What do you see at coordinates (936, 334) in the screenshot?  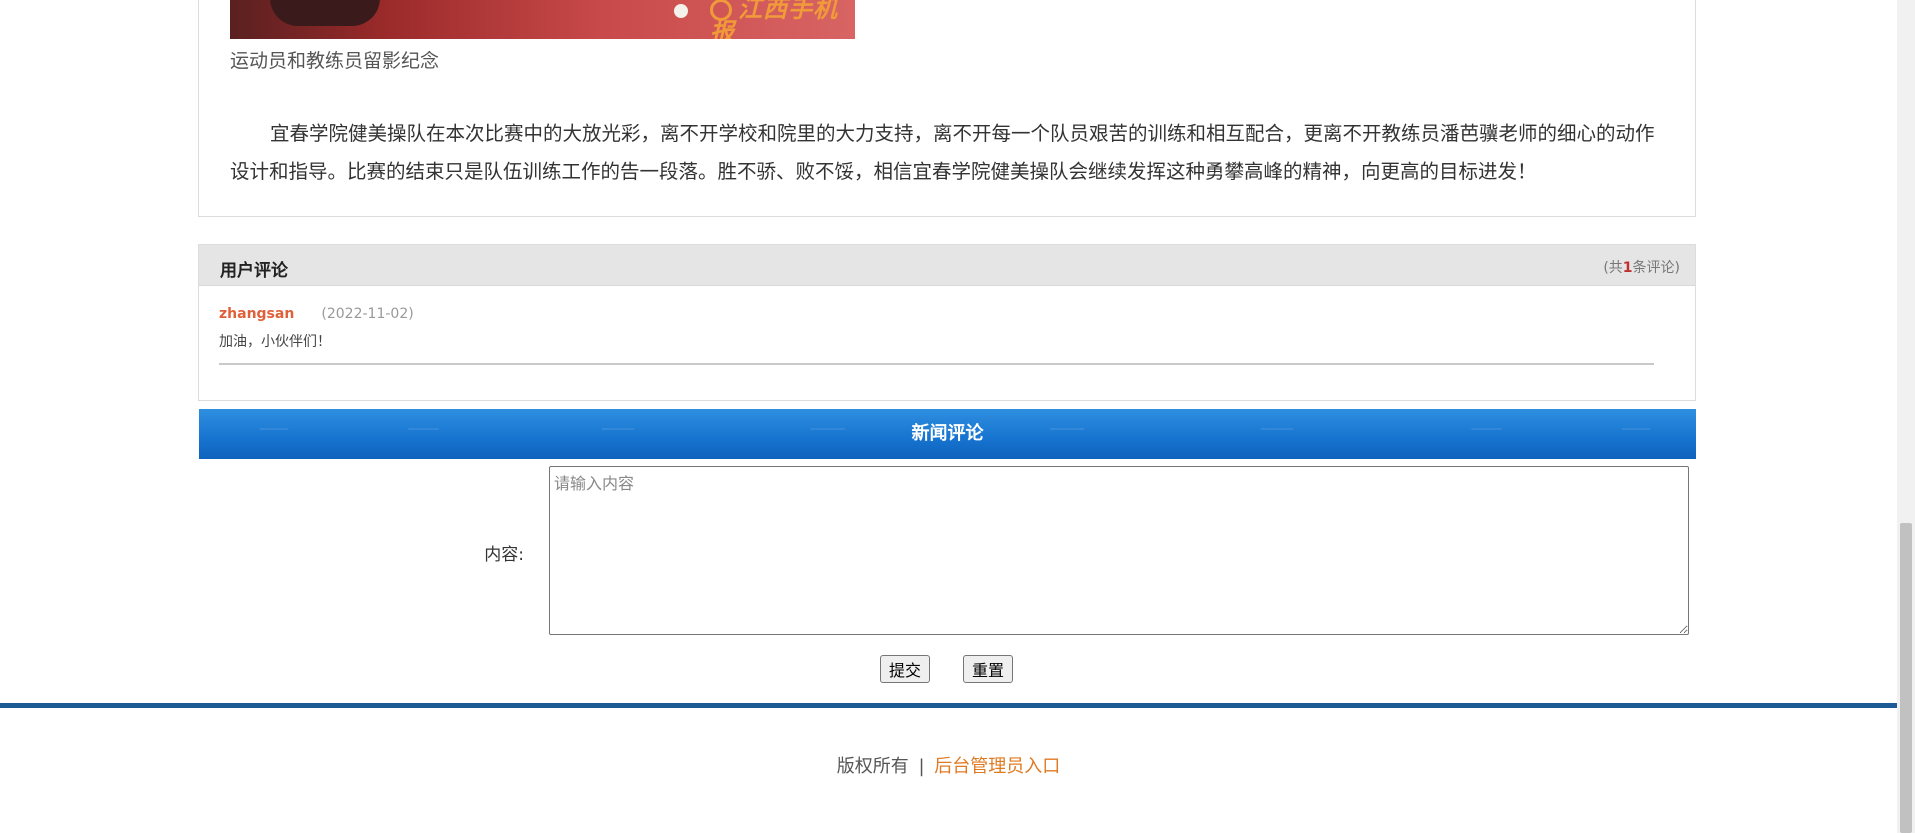 I see `comment-item: zhangsan (2022-11-02) 加油，小伙伴们！` at bounding box center [936, 334].